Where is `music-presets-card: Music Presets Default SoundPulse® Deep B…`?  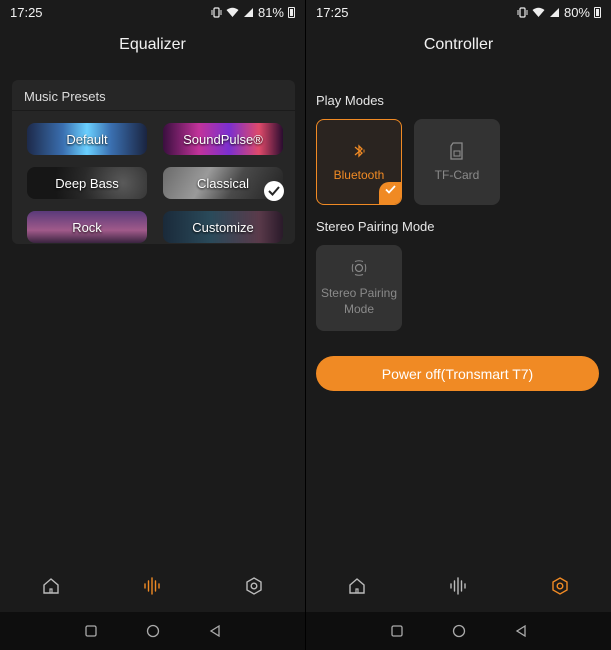 music-presets-card: Music Presets Default SoundPulse® Deep B… is located at coordinates (153, 162).